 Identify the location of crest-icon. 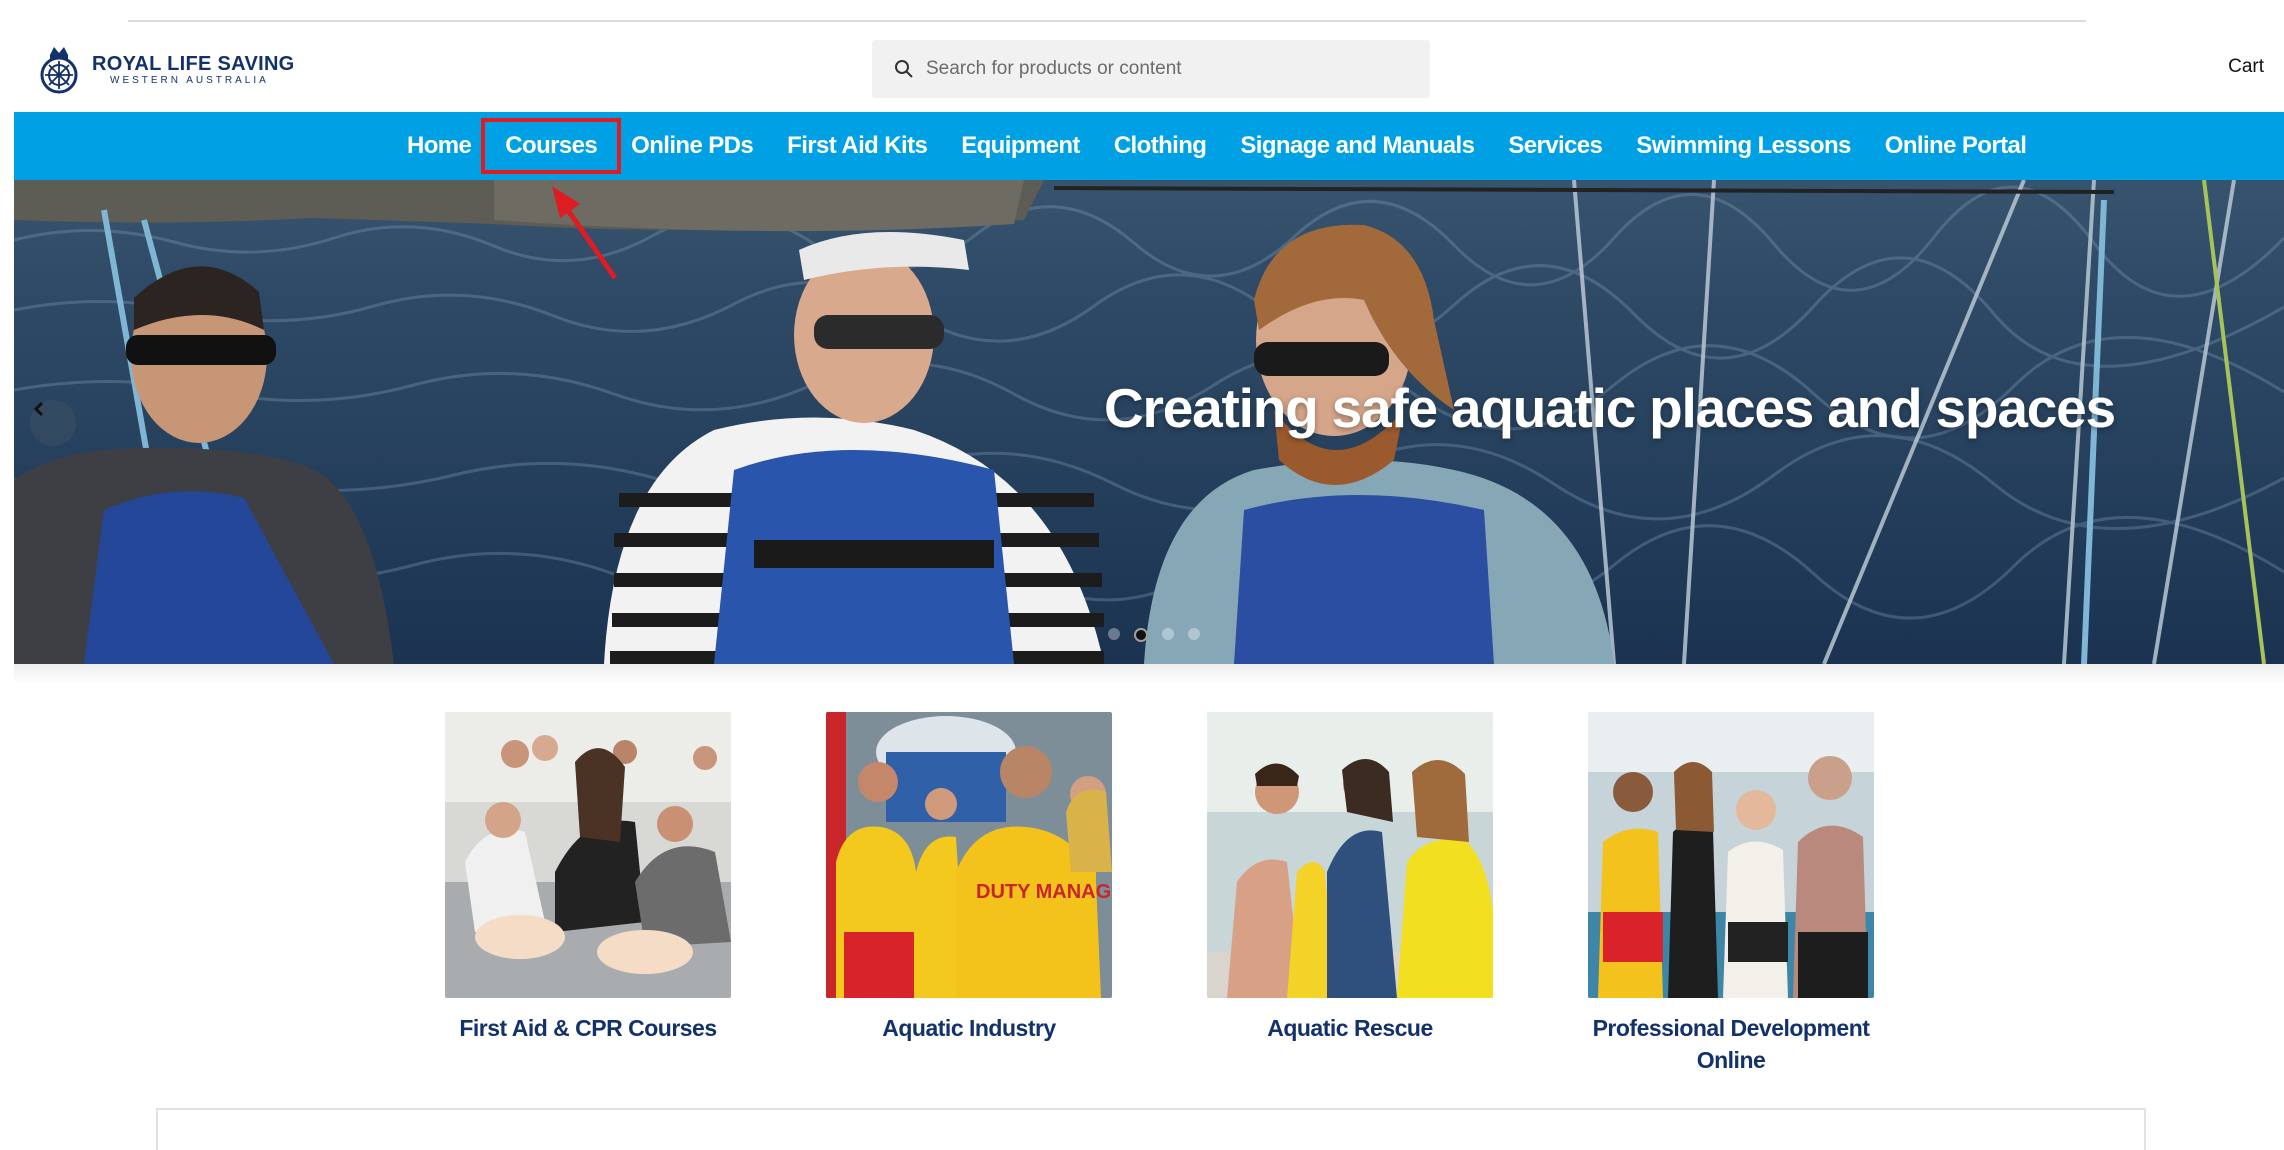
(59, 70).